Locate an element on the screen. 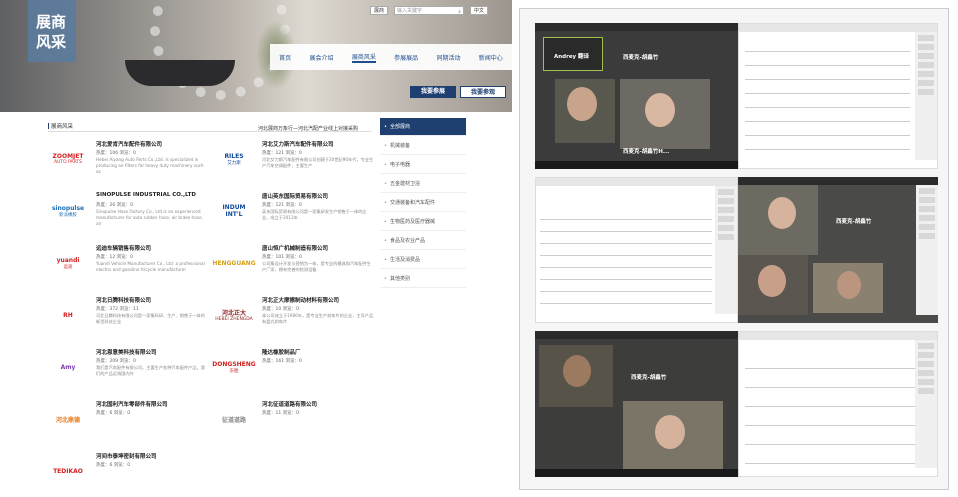  category-item: 机械装备 is located at coordinates (423, 146).